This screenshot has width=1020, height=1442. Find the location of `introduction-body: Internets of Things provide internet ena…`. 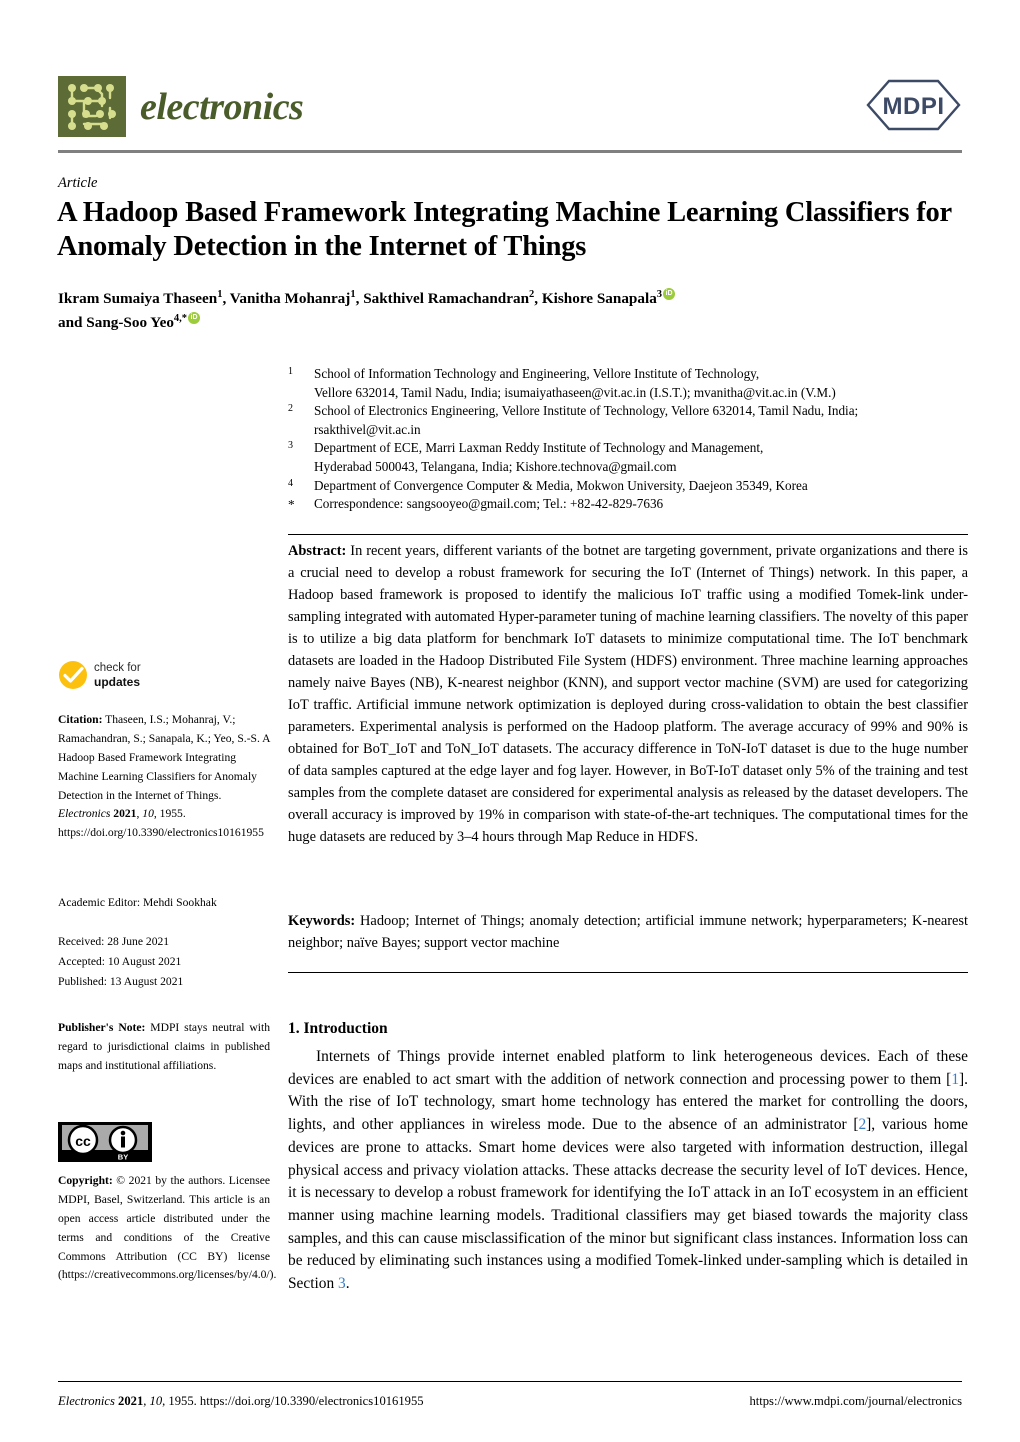

introduction-body: Internets of Things provide internet ena… is located at coordinates (628, 1171).